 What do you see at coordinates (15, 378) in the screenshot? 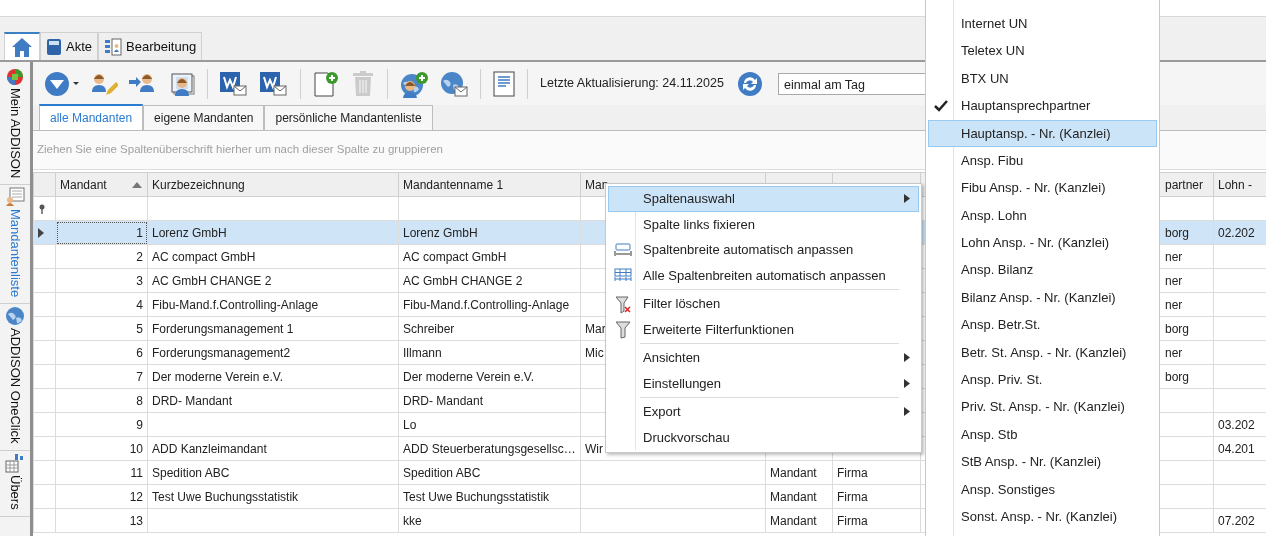
I see `sidebar-tab: ADDISON OneClick` at bounding box center [15, 378].